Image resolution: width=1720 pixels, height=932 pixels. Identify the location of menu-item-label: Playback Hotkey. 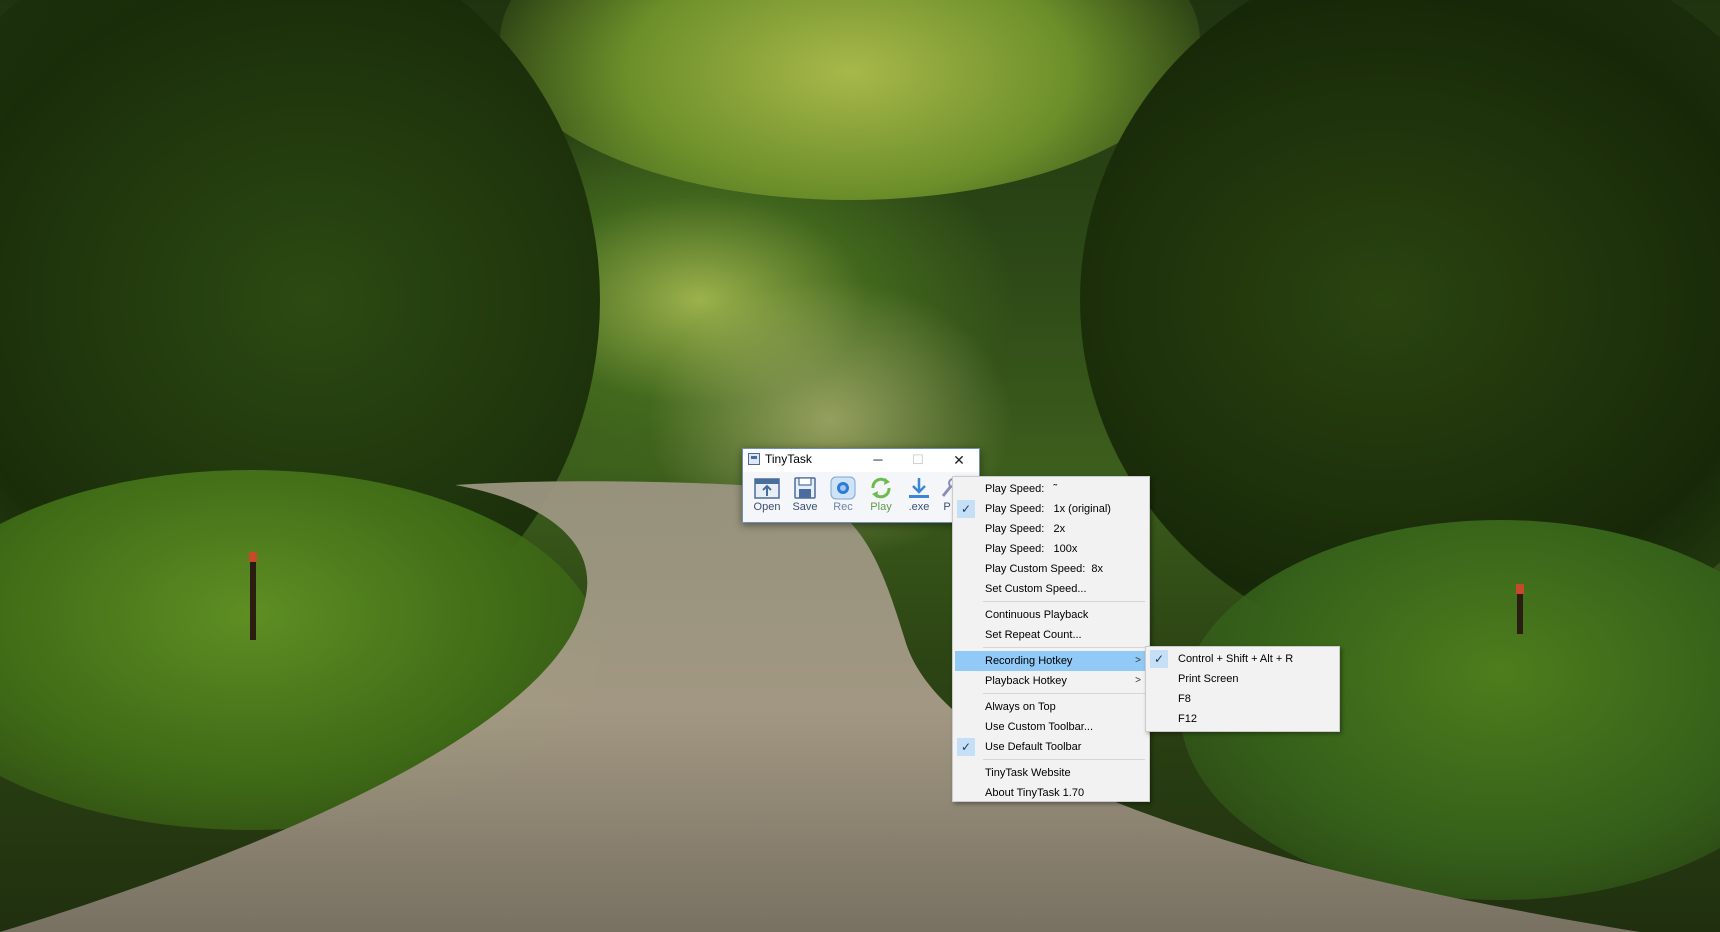
(1026, 681).